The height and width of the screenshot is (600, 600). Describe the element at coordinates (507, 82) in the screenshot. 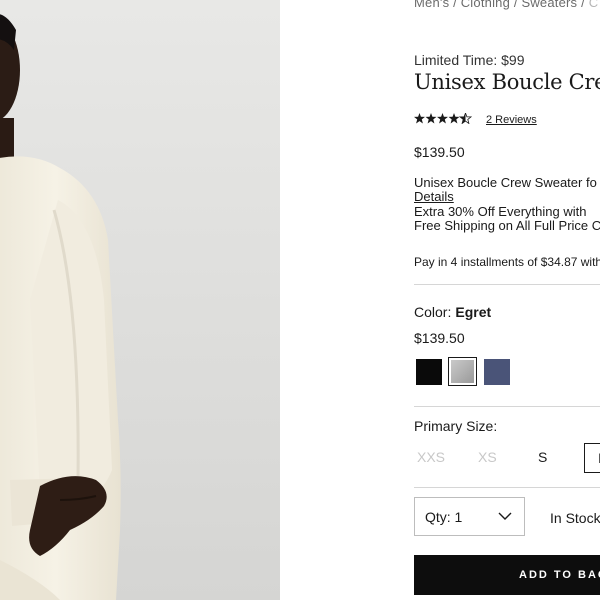

I see `product-title: Unisex Boucle Crew` at that location.